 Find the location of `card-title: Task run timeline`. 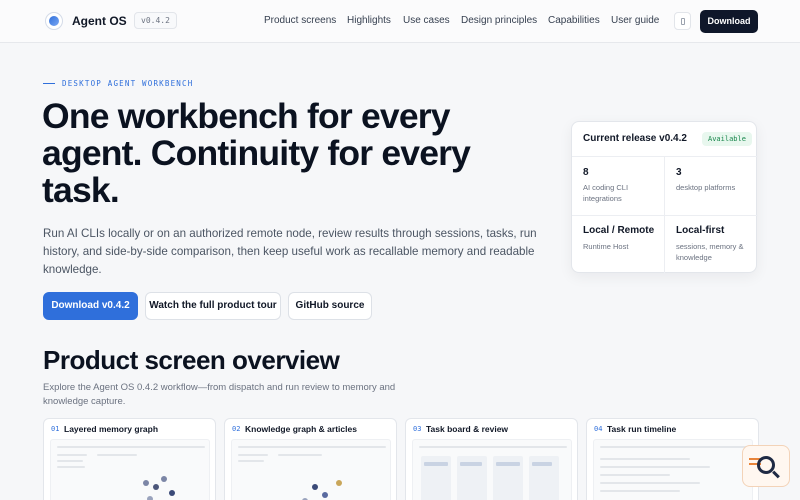

card-title: Task run timeline is located at coordinates (642, 429).